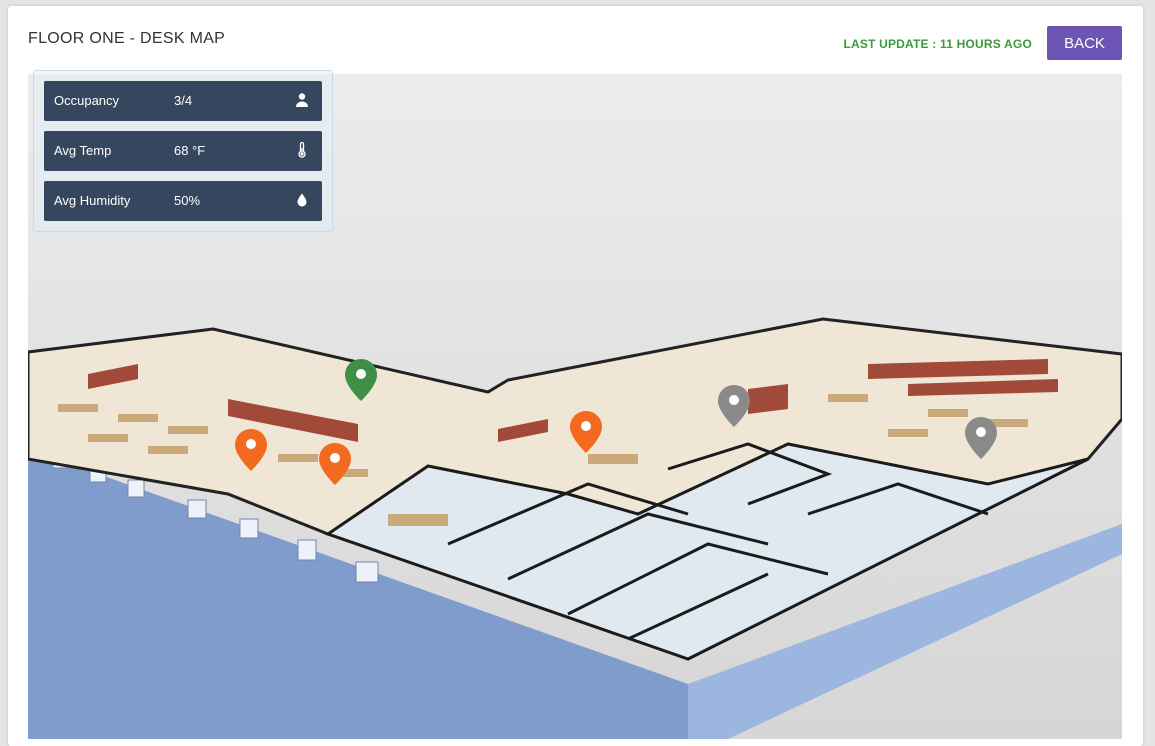  I want to click on stat-label: Avg Humidity, so click(92, 200).